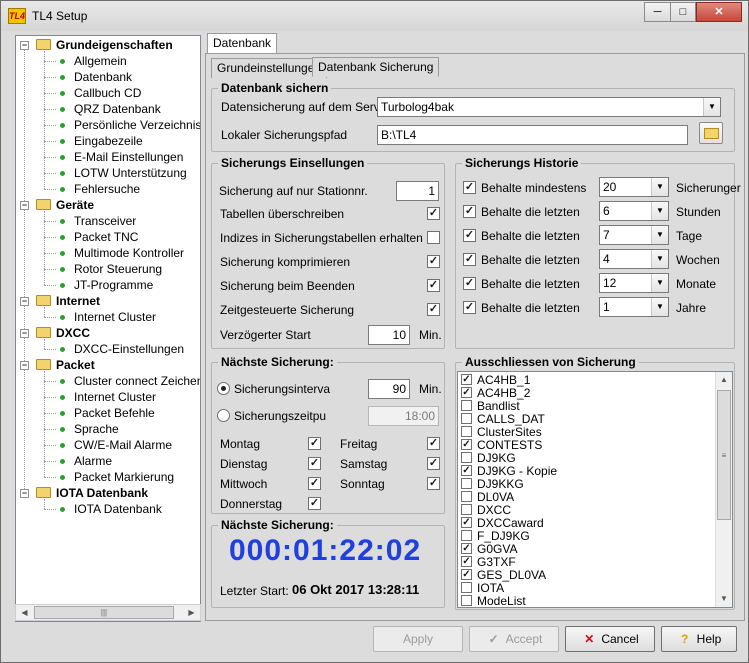 The image size is (749, 663). Describe the element at coordinates (634, 235) in the screenshot. I see `history-value-select: 7 ▼` at that location.